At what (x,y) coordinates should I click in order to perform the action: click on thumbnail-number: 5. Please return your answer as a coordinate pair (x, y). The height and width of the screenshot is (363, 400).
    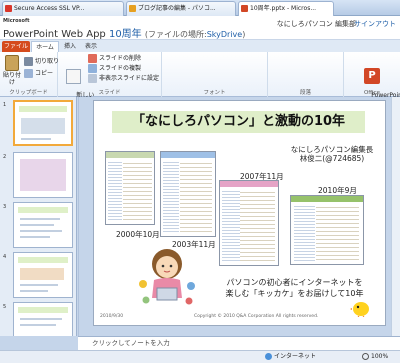
    Looking at the image, I should click on (5, 307).